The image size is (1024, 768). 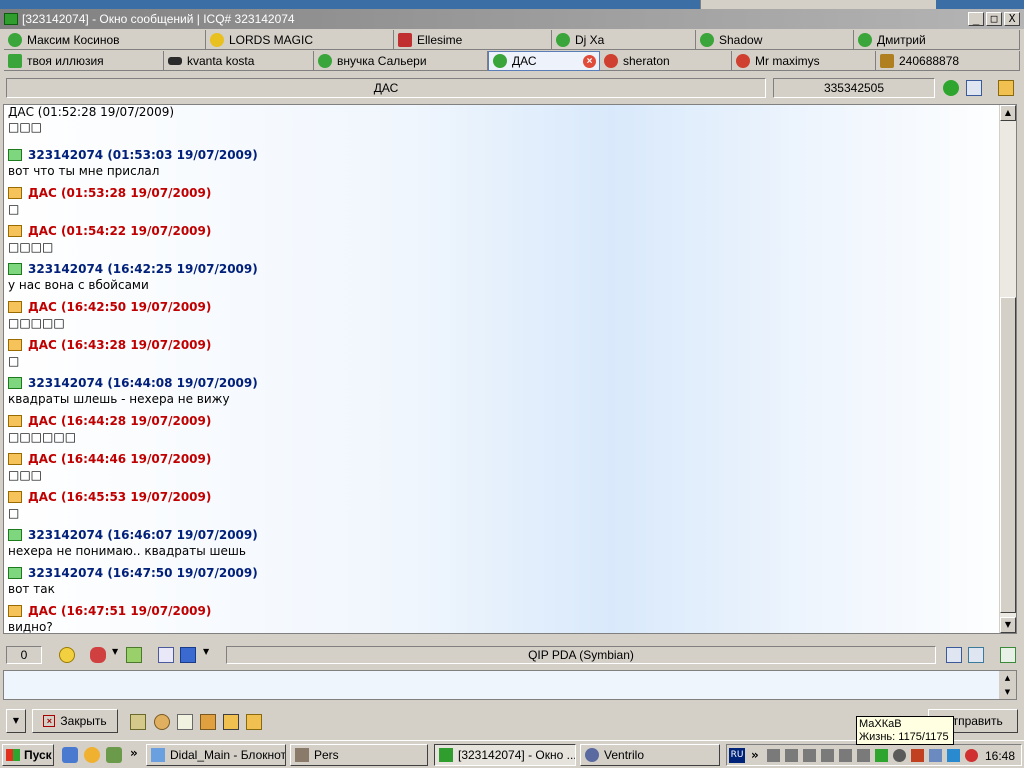 What do you see at coordinates (13, 755) in the screenshot?
I see `windows-logo-icon` at bounding box center [13, 755].